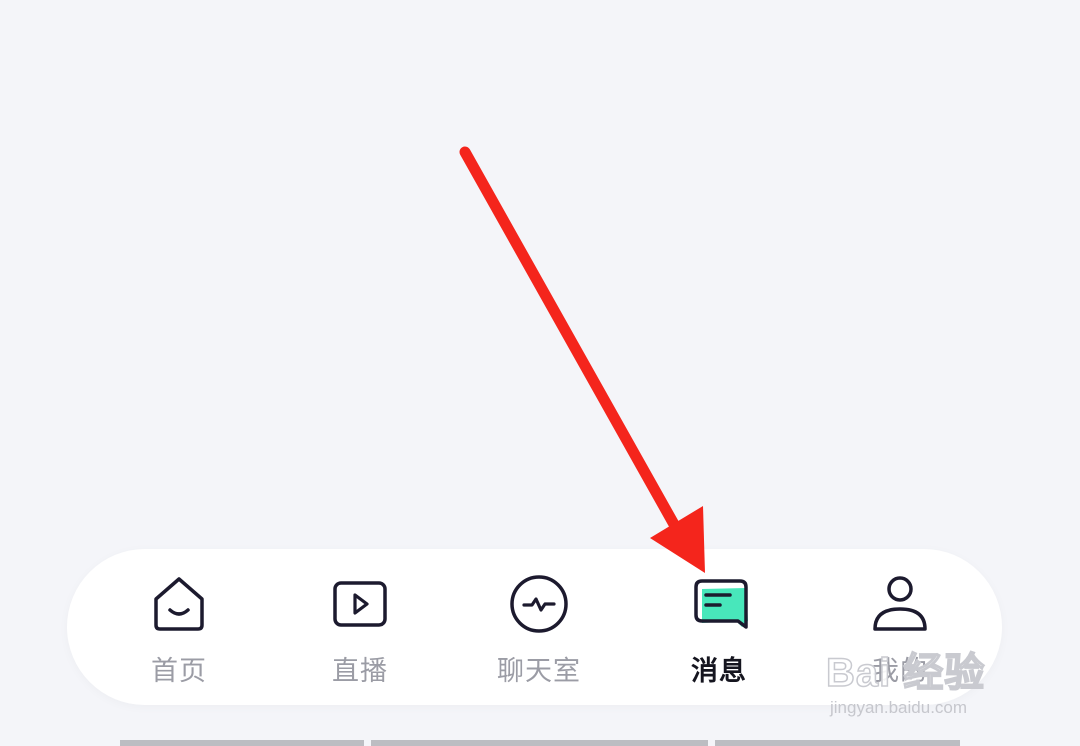  What do you see at coordinates (539, 604) in the screenshot?
I see `pulse-icon` at bounding box center [539, 604].